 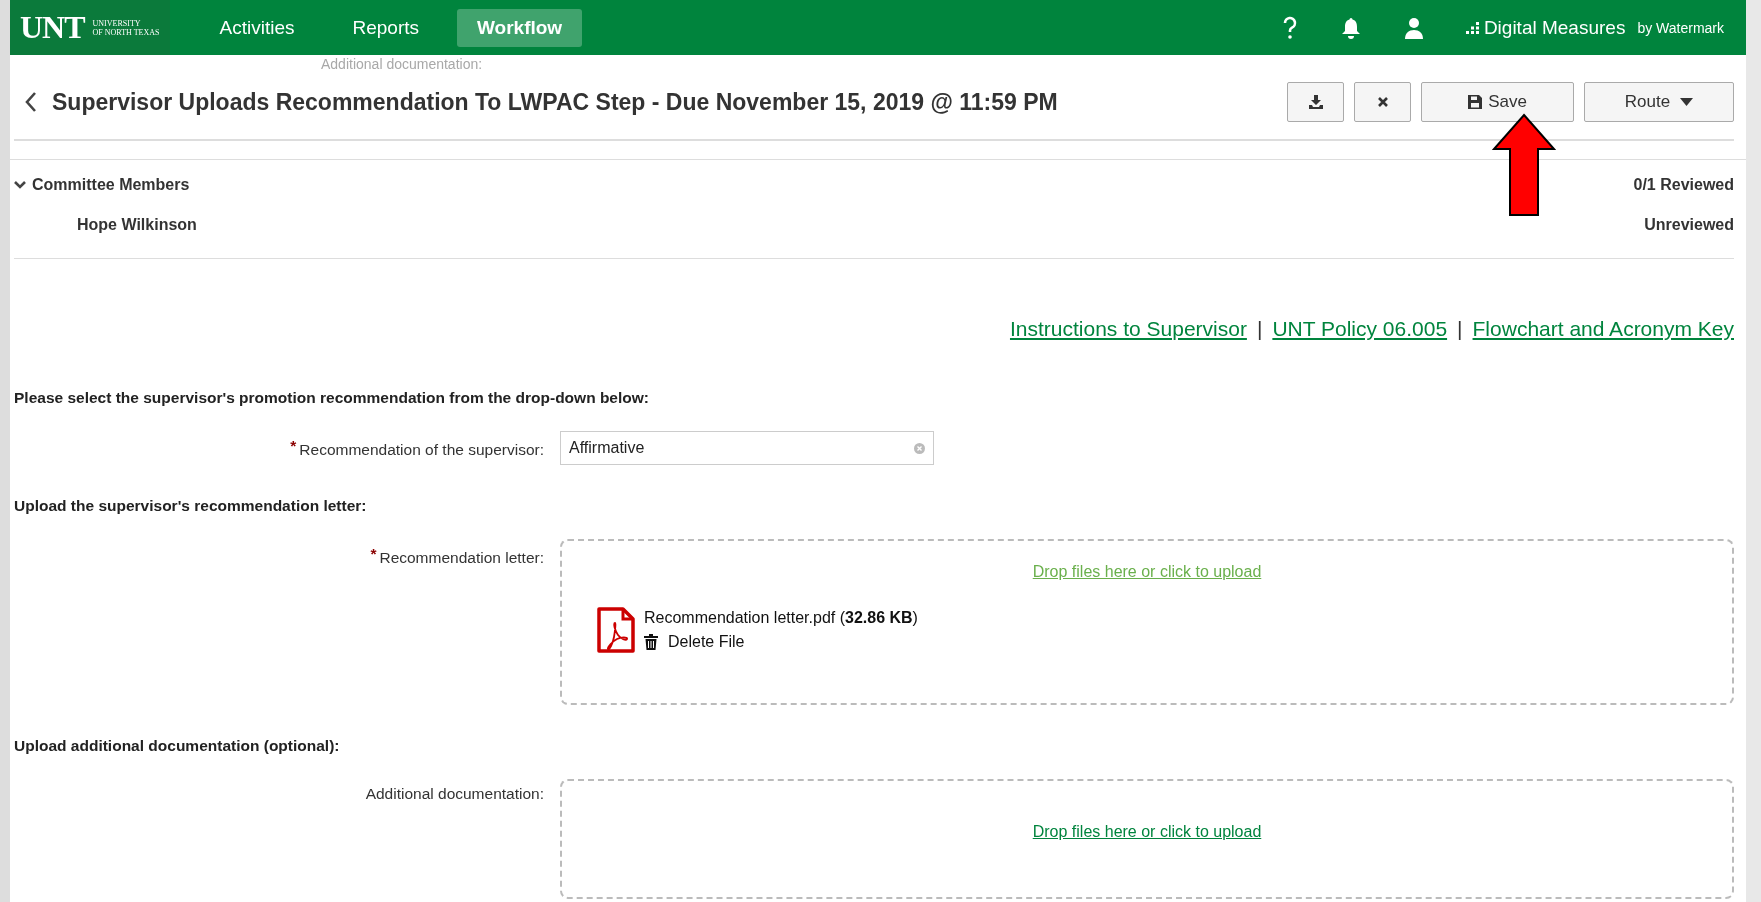 What do you see at coordinates (1659, 102) in the screenshot?
I see `route-button: Route` at bounding box center [1659, 102].